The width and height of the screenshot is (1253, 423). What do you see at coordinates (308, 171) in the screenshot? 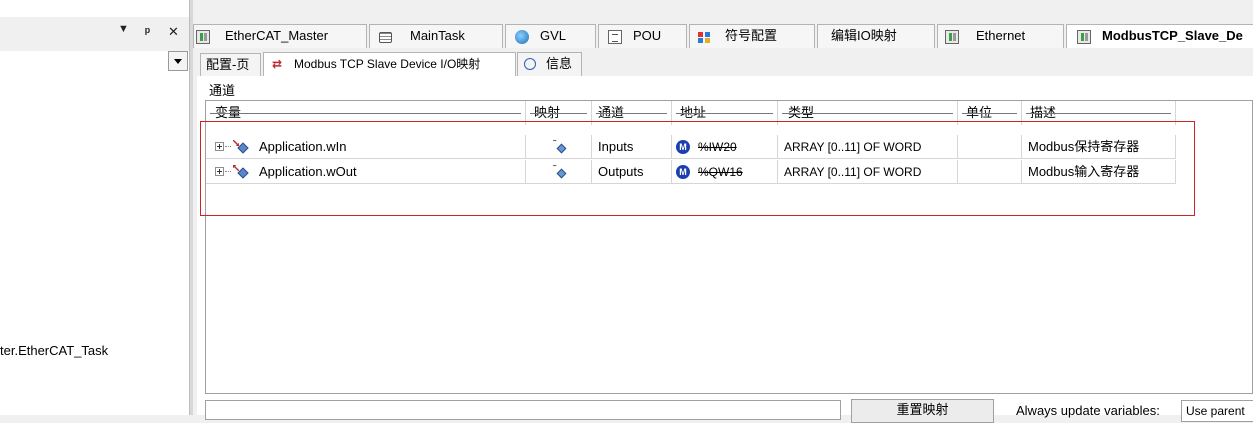
I see `variable-name: Application.wOut` at bounding box center [308, 171].